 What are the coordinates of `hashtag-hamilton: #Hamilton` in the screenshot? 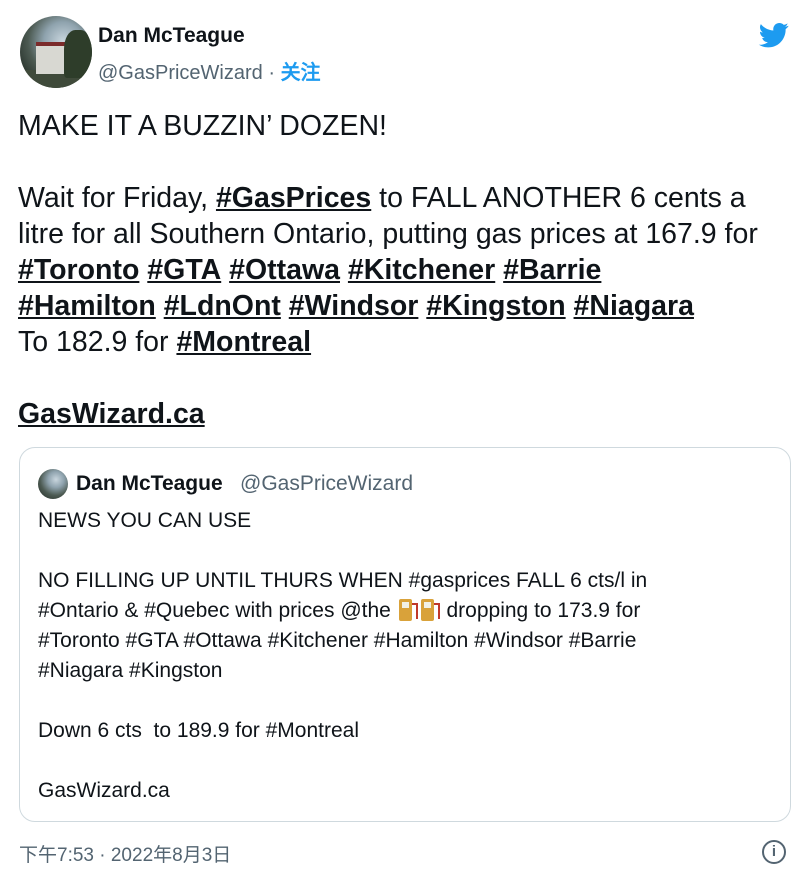 It's located at (87, 306).